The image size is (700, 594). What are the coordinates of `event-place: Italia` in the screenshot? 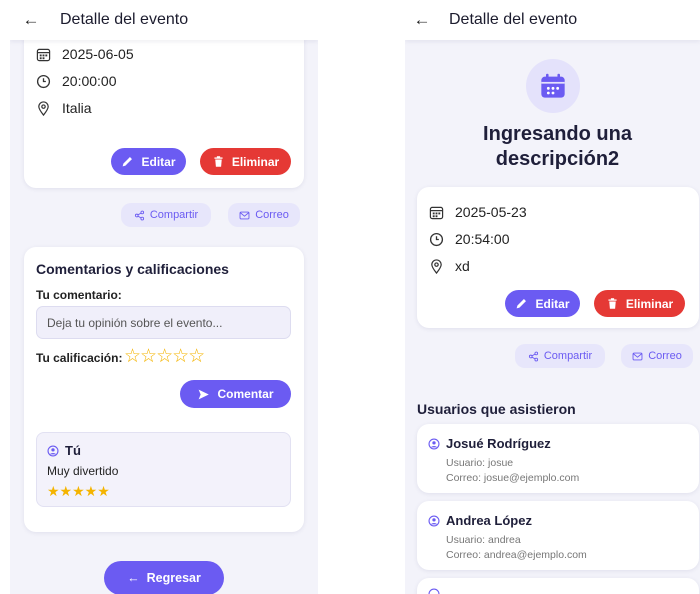 It's located at (77, 108).